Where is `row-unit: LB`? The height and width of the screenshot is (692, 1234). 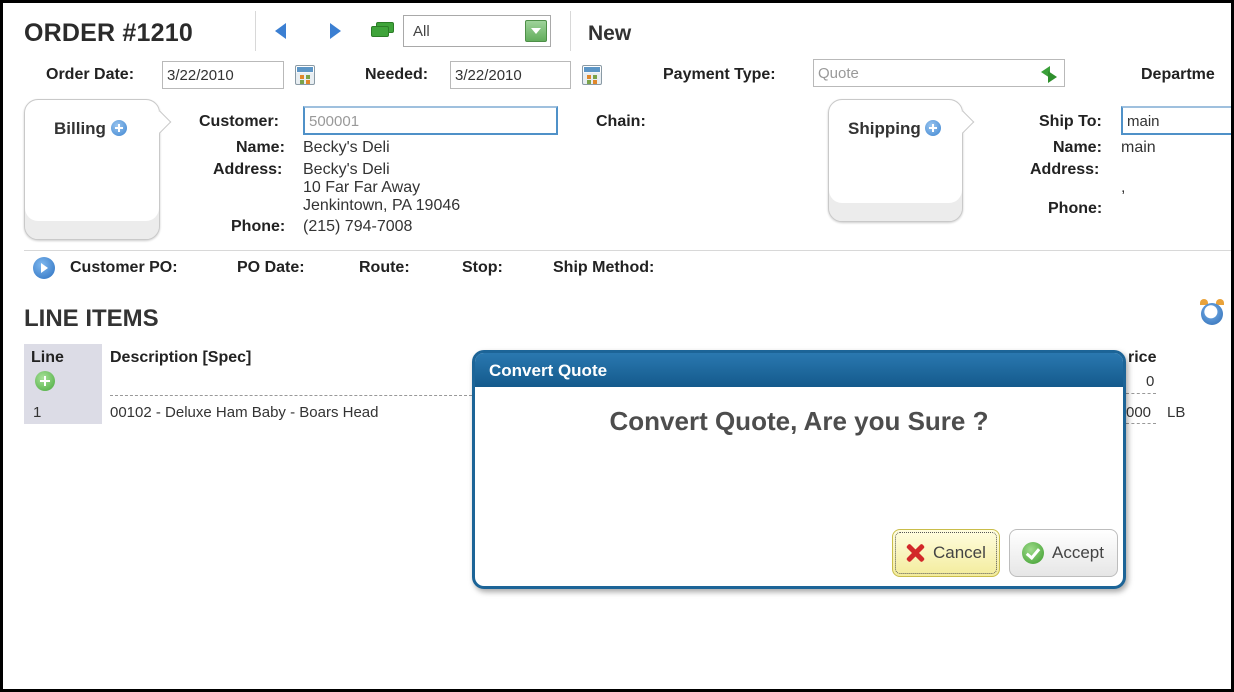
row-unit: LB is located at coordinates (1176, 412).